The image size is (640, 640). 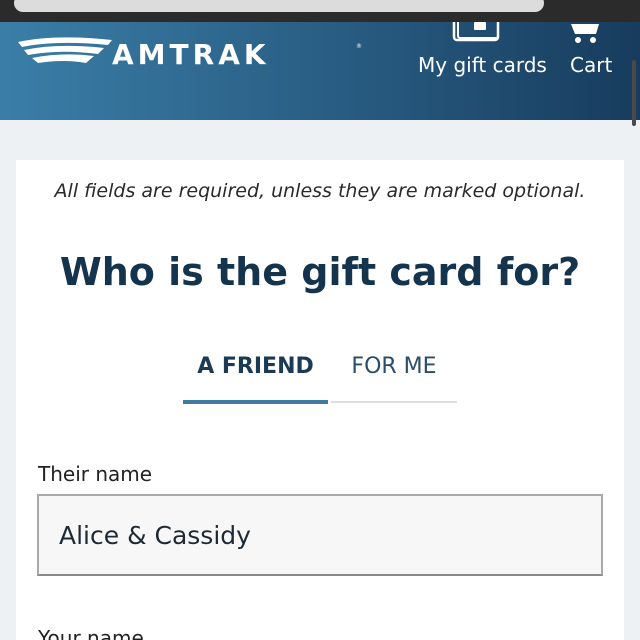 What do you see at coordinates (394, 366) in the screenshot?
I see `tab-for-me: FOR ME` at bounding box center [394, 366].